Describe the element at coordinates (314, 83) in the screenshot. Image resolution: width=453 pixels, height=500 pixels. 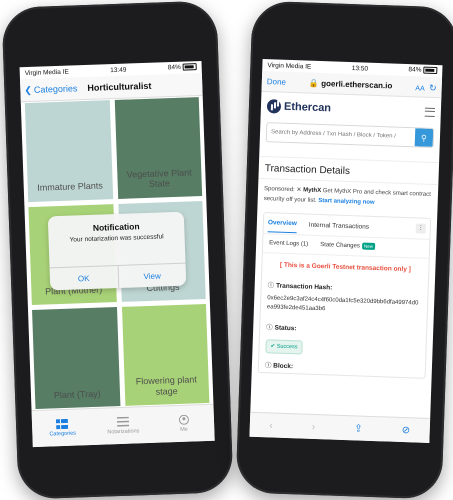
I see `lock-icon: 🔒` at that location.